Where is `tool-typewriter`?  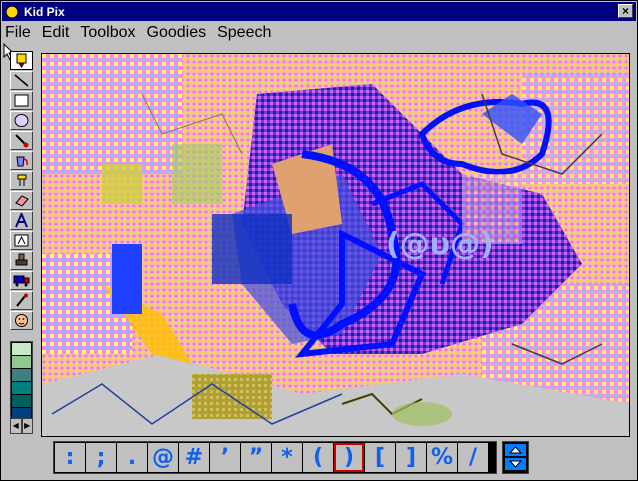 tool-typewriter is located at coordinates (21, 240).